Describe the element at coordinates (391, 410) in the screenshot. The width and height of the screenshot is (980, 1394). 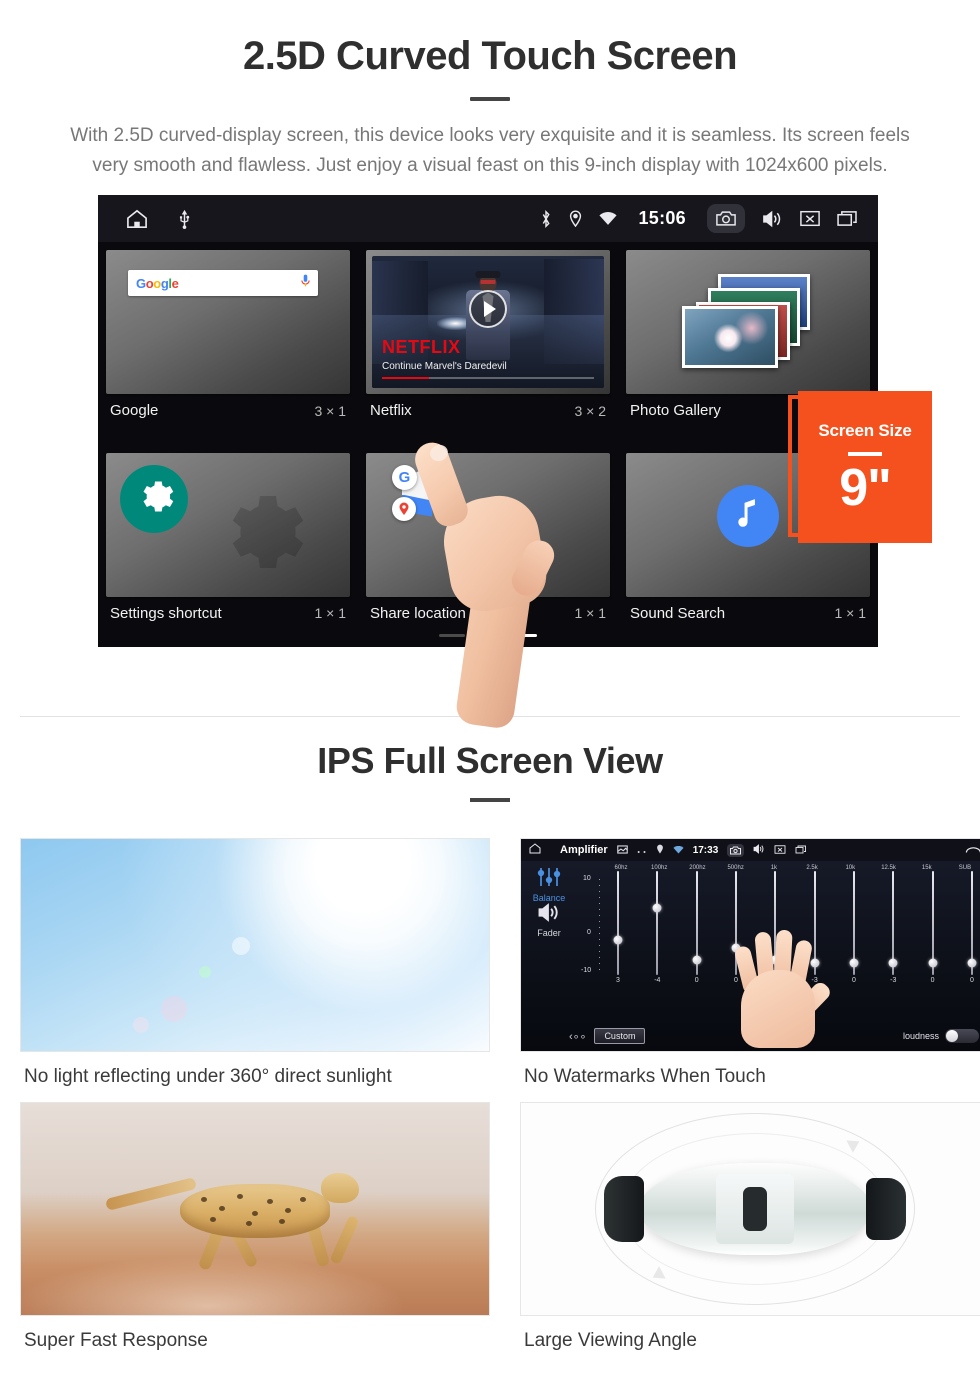
I see `widget-name: Netflix` at that location.